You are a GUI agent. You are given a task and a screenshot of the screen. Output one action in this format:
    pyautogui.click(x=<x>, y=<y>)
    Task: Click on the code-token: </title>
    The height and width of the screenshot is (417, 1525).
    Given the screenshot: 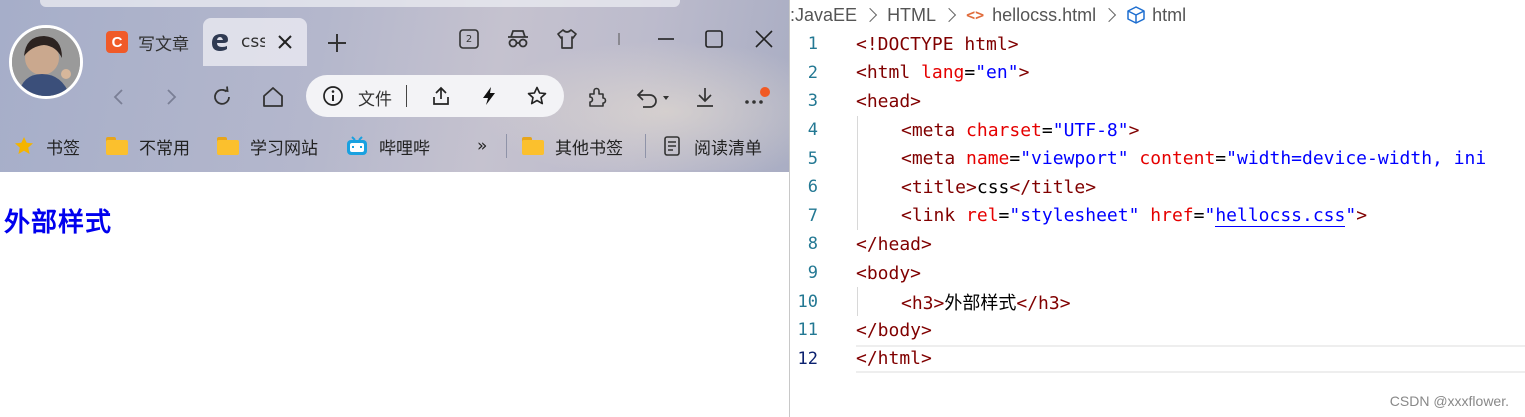 What is the action you would take?
    pyautogui.click(x=1053, y=187)
    